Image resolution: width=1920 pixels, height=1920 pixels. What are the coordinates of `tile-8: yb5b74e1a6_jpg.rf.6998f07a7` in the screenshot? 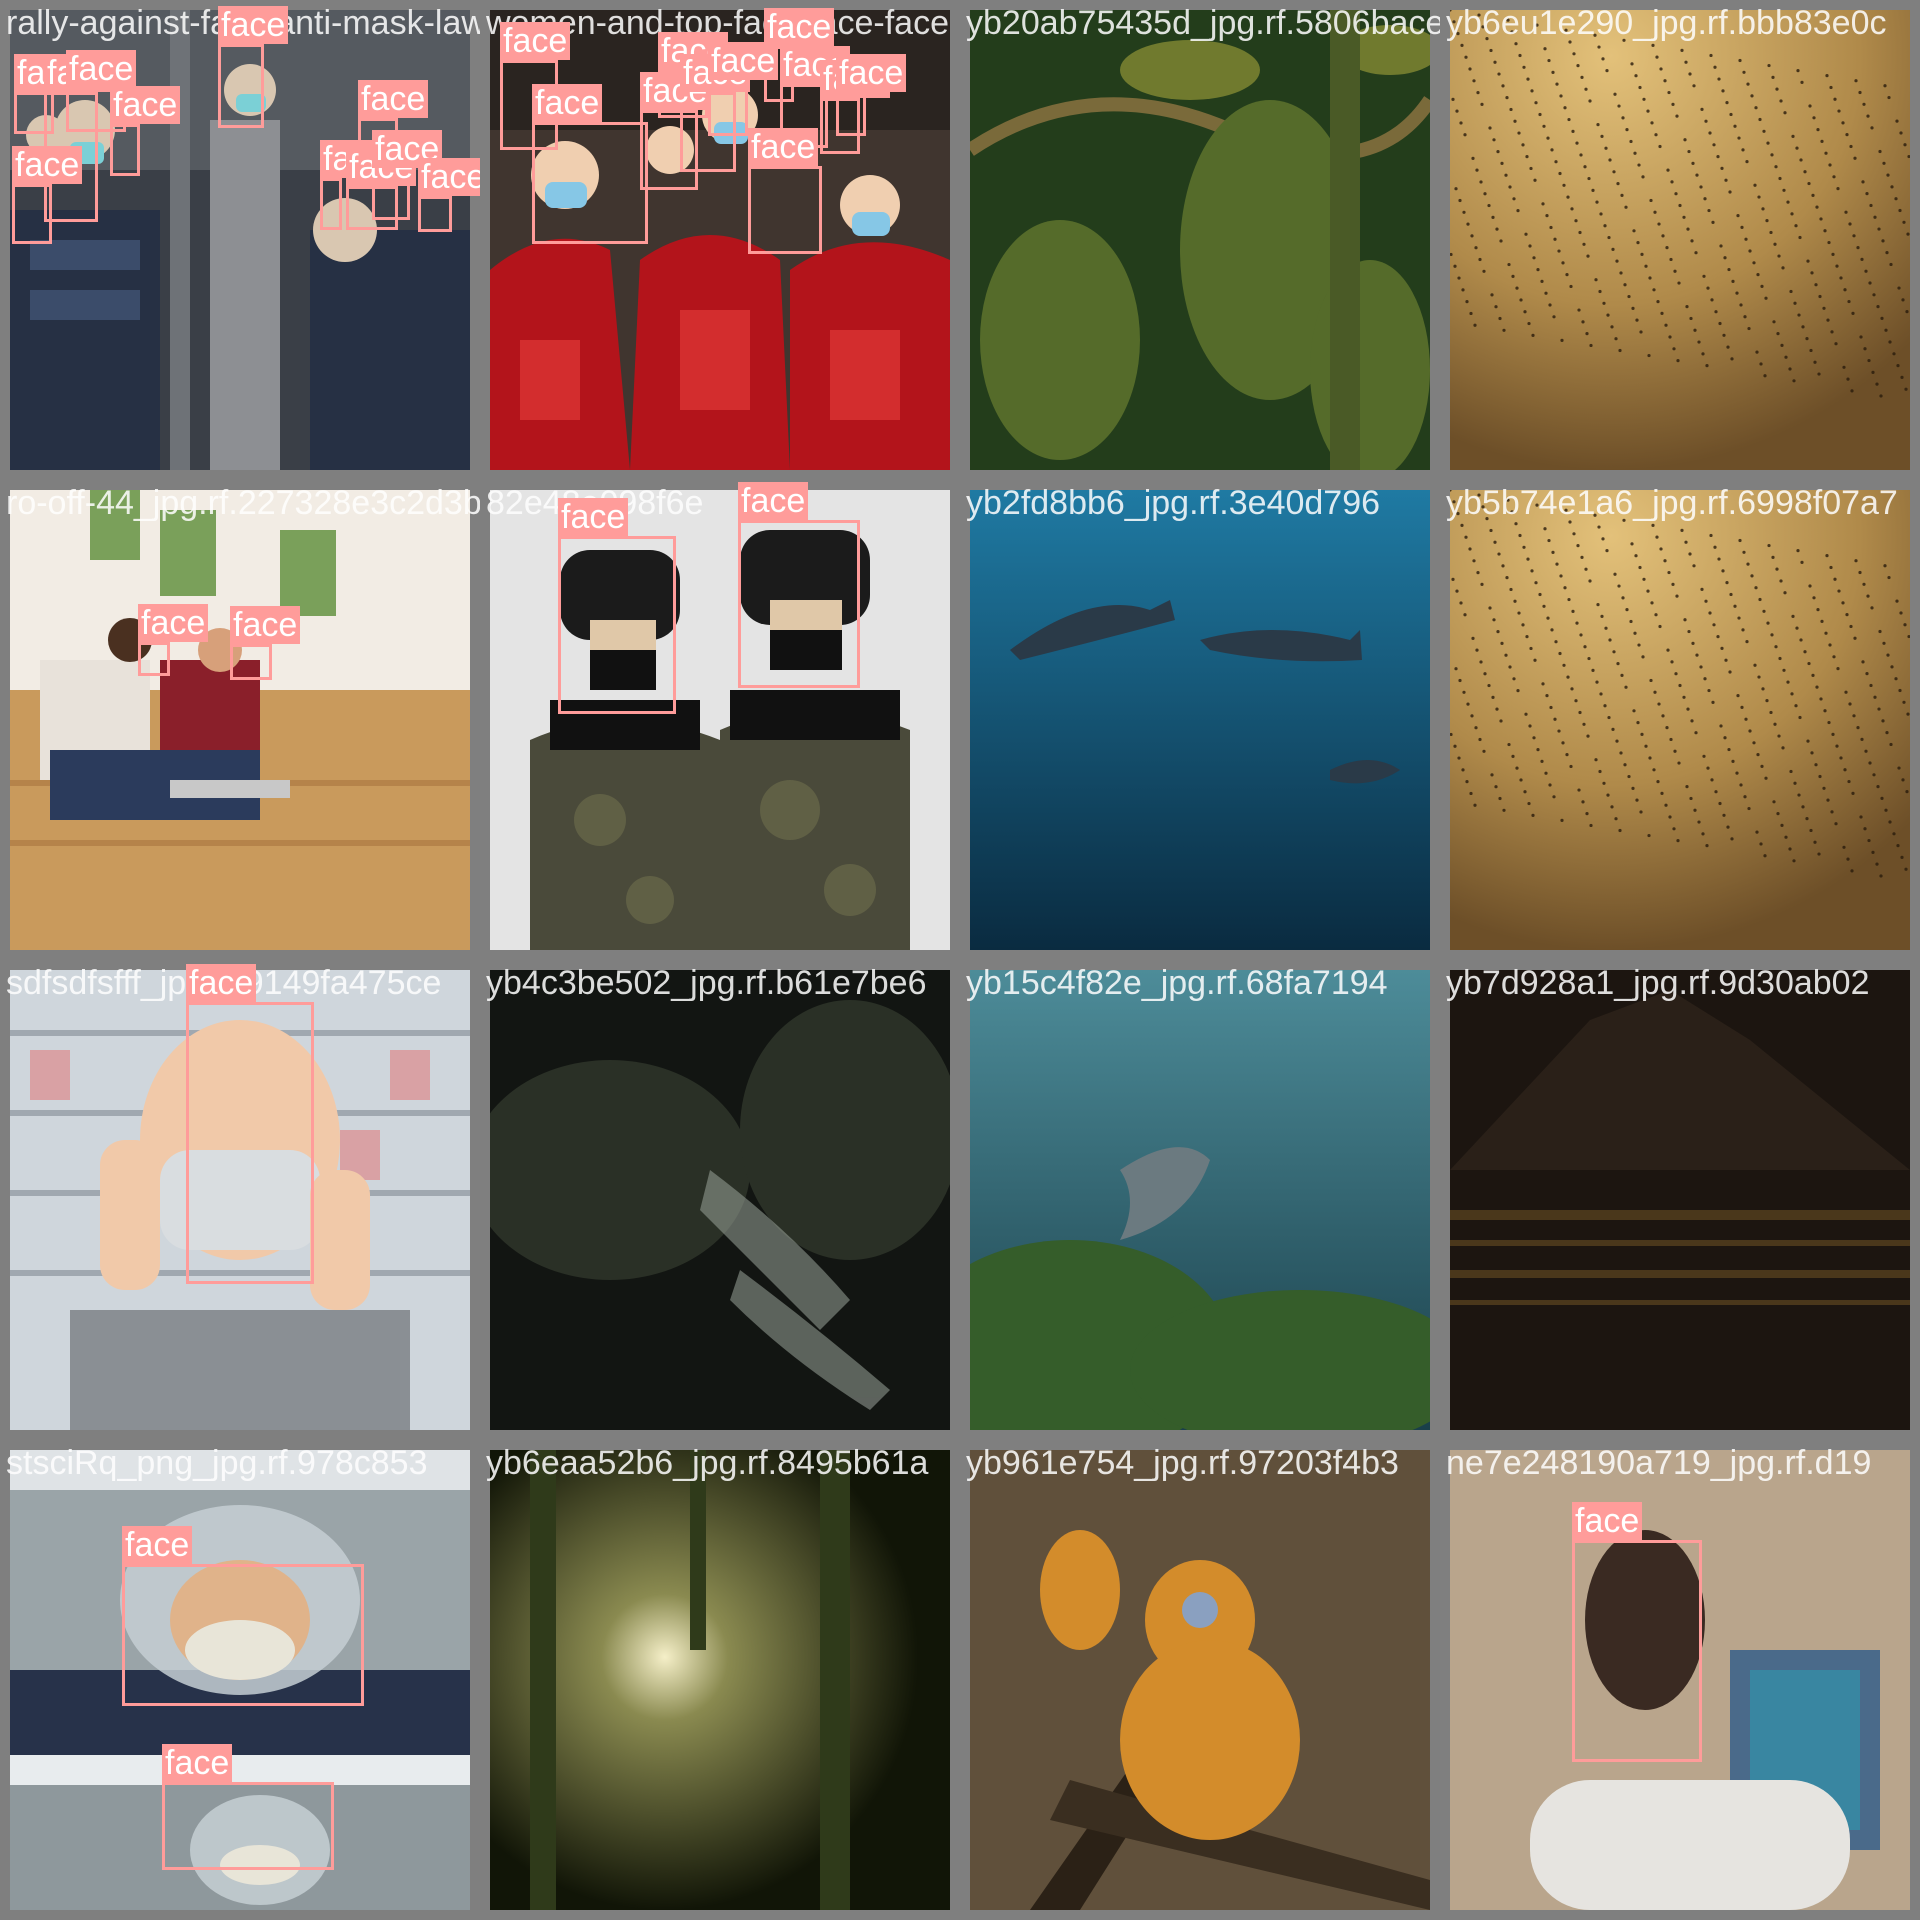 It's located at (1680, 720).